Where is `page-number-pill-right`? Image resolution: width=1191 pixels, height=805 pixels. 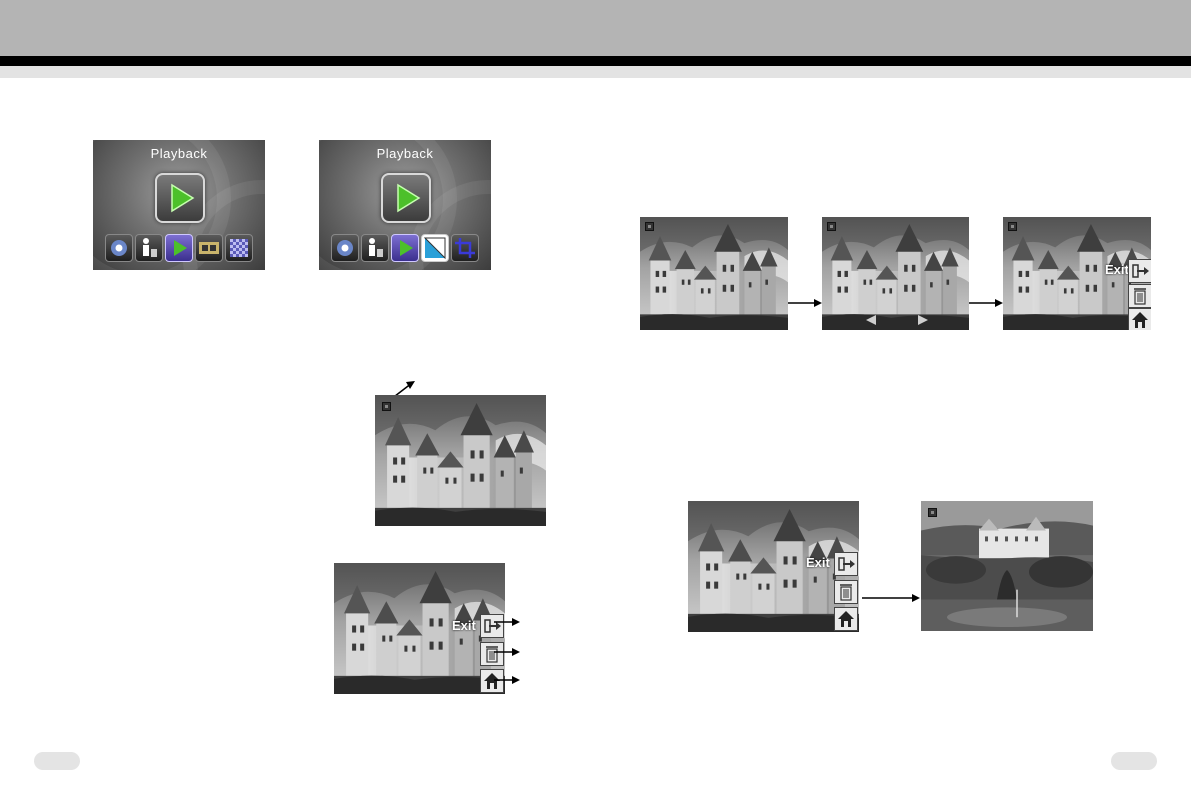
page-number-pill-right is located at coordinates (1134, 761).